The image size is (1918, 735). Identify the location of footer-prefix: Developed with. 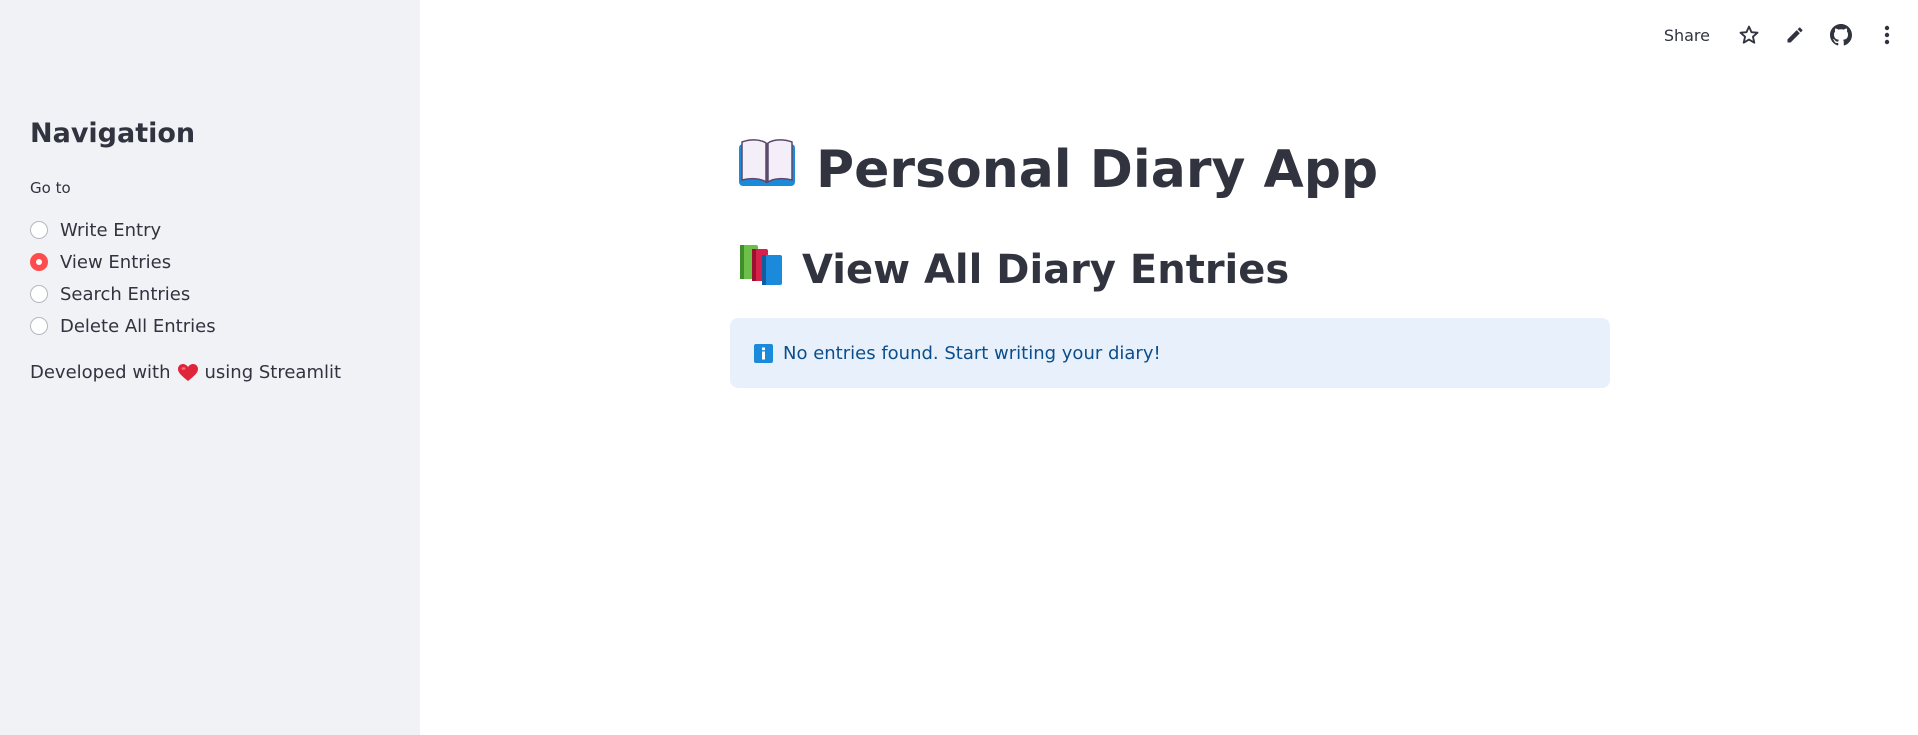
(100, 372).